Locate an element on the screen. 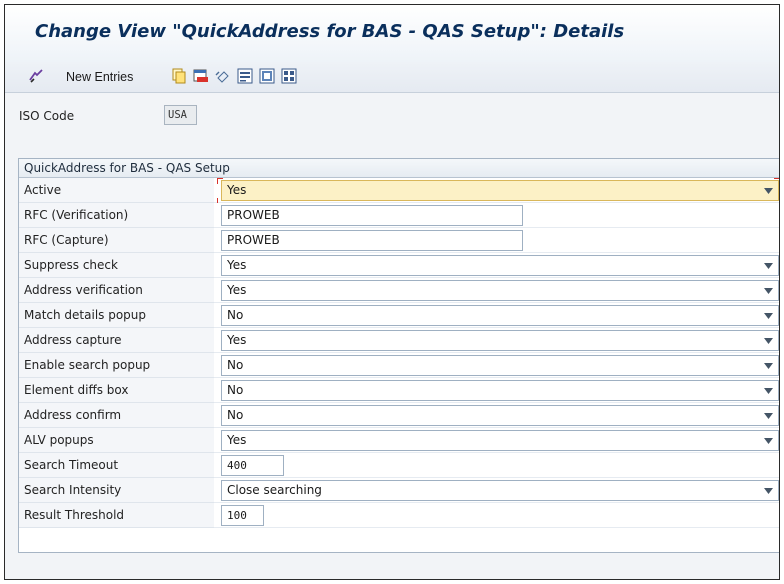 This screenshot has height=584, width=784. select-all-icon is located at coordinates (245, 76).